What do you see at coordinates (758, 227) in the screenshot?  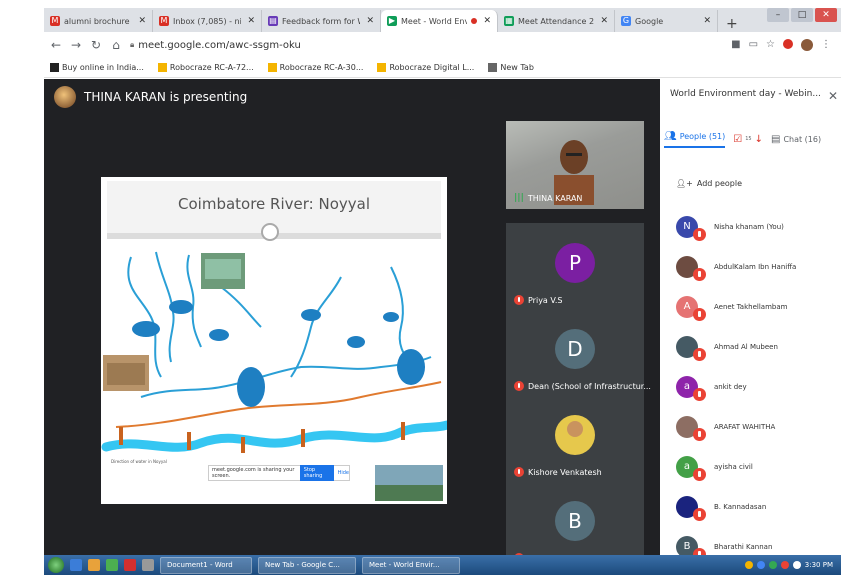 I see `participant-row: N Nisha khanam (You)` at bounding box center [758, 227].